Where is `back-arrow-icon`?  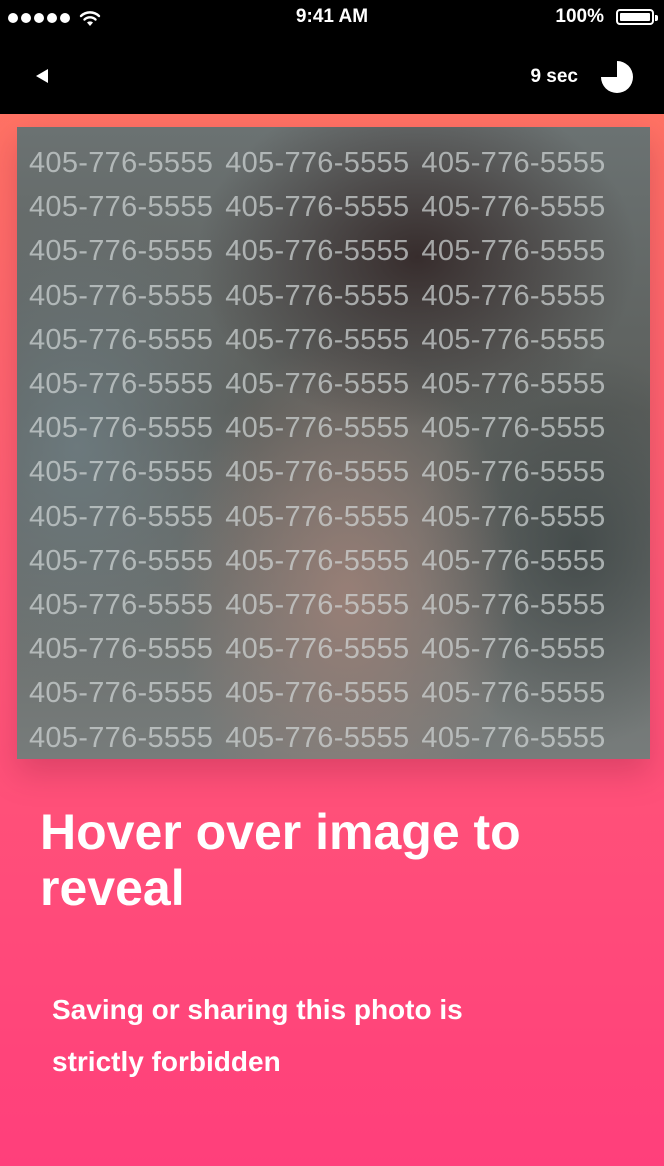
back-arrow-icon is located at coordinates (42, 76).